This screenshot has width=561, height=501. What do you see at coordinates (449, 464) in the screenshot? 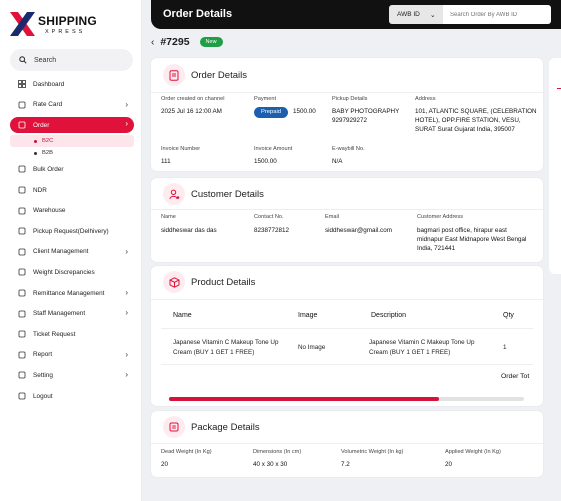
I see `applied-weight-value: 20` at bounding box center [449, 464].